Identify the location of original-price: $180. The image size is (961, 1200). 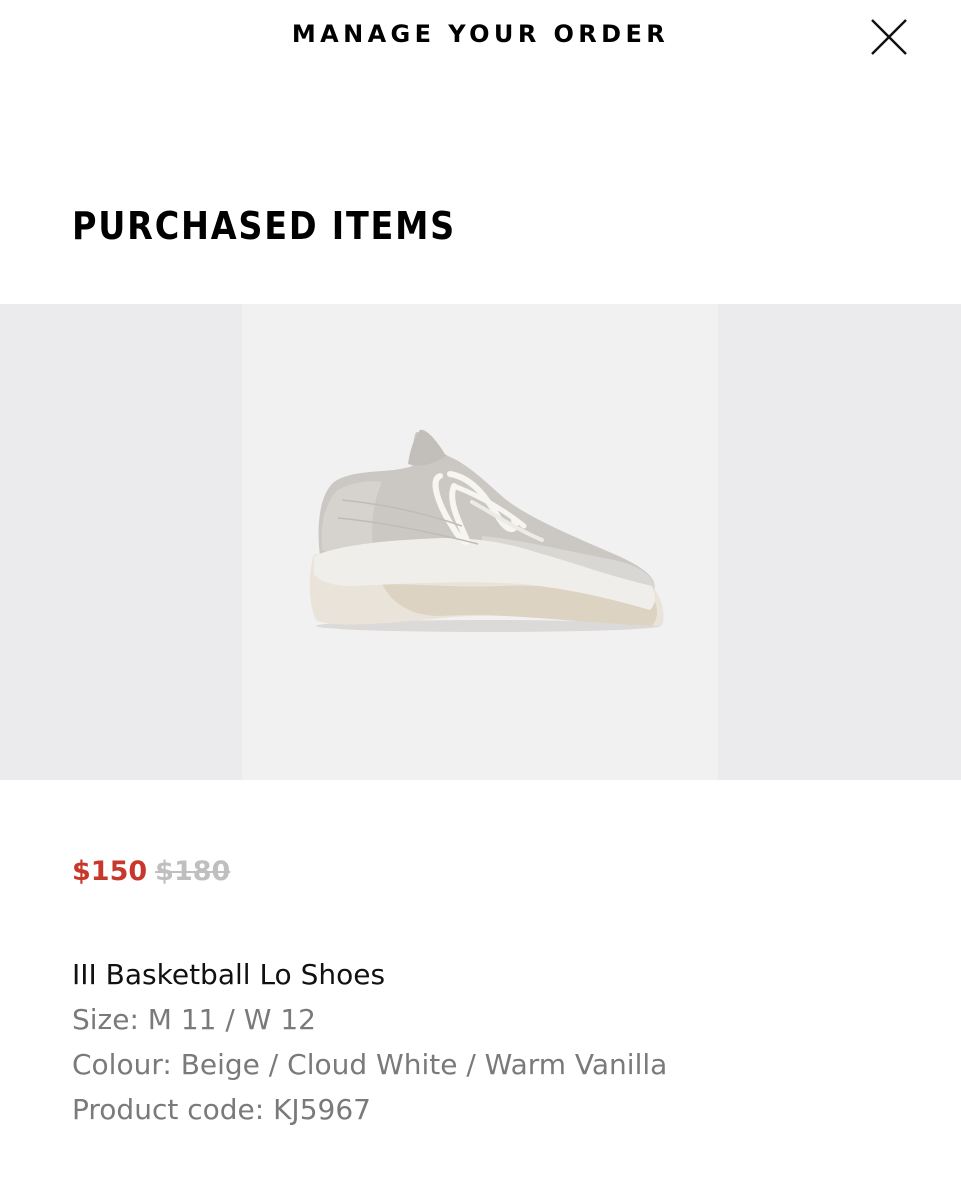
(193, 871).